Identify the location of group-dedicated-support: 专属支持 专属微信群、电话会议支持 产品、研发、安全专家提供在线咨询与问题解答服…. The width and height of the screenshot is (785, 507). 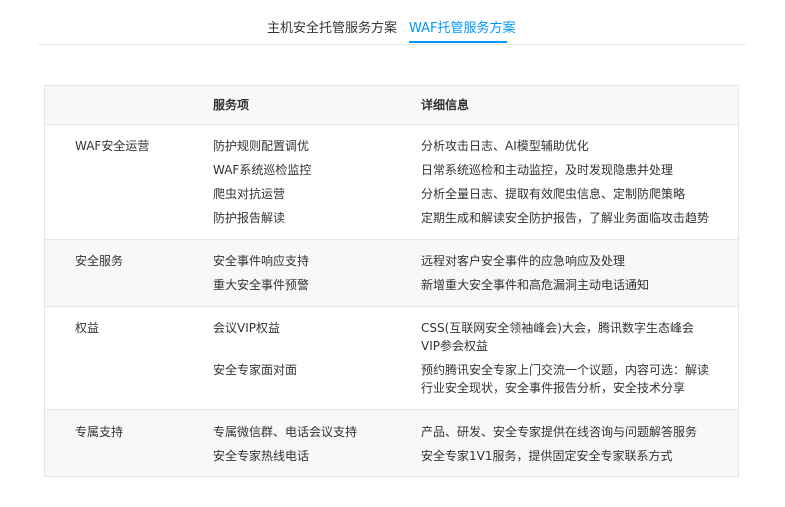
(391, 443).